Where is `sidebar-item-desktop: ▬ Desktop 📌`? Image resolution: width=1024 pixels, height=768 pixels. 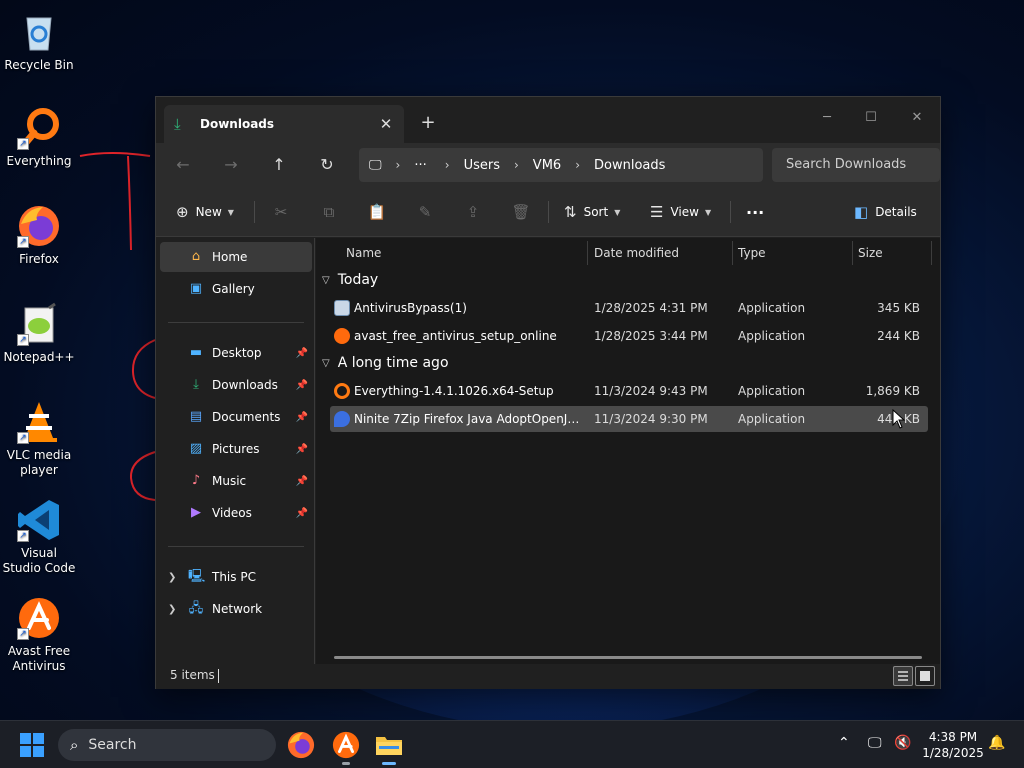
sidebar-item-desktop: ▬ Desktop 📌 is located at coordinates (236, 353).